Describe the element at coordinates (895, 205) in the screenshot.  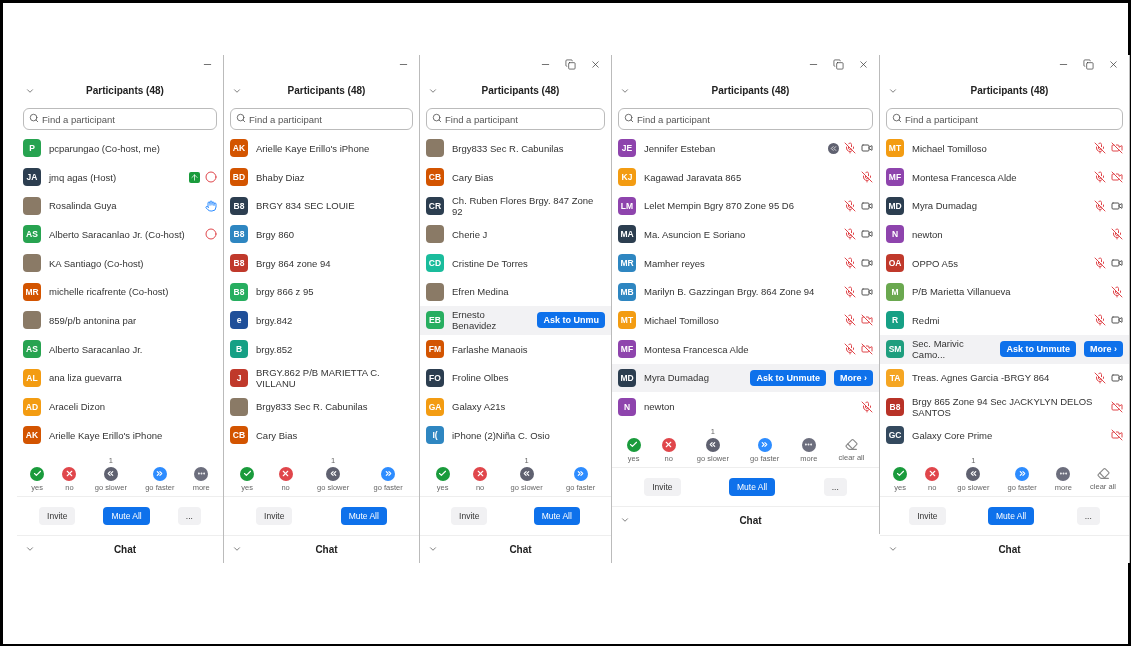
I see `avatar: MD` at that location.